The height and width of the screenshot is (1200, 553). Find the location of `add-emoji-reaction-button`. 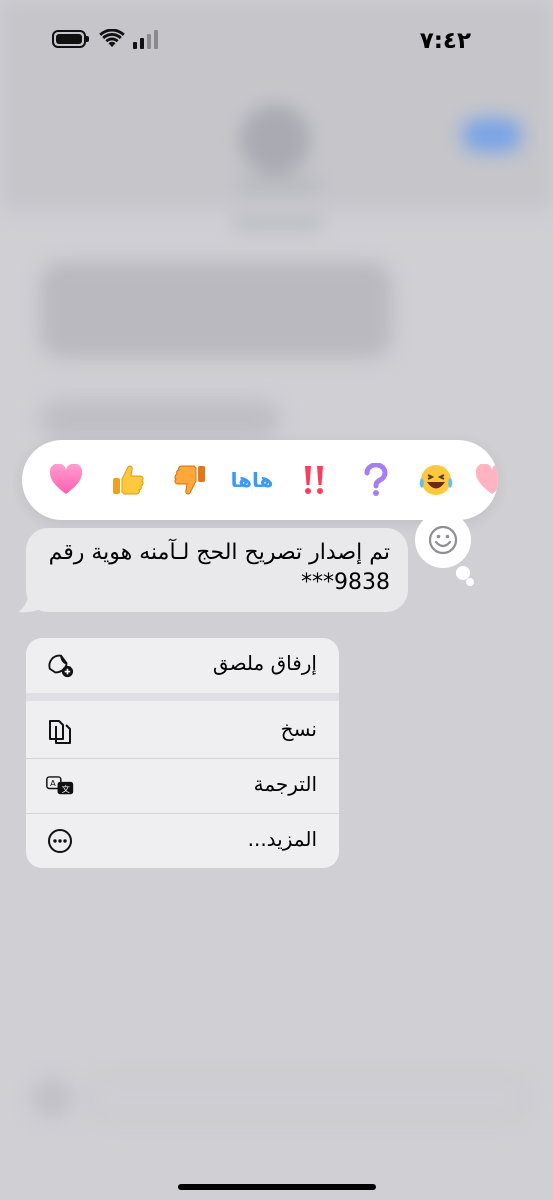

add-emoji-reaction-button is located at coordinates (443, 540).